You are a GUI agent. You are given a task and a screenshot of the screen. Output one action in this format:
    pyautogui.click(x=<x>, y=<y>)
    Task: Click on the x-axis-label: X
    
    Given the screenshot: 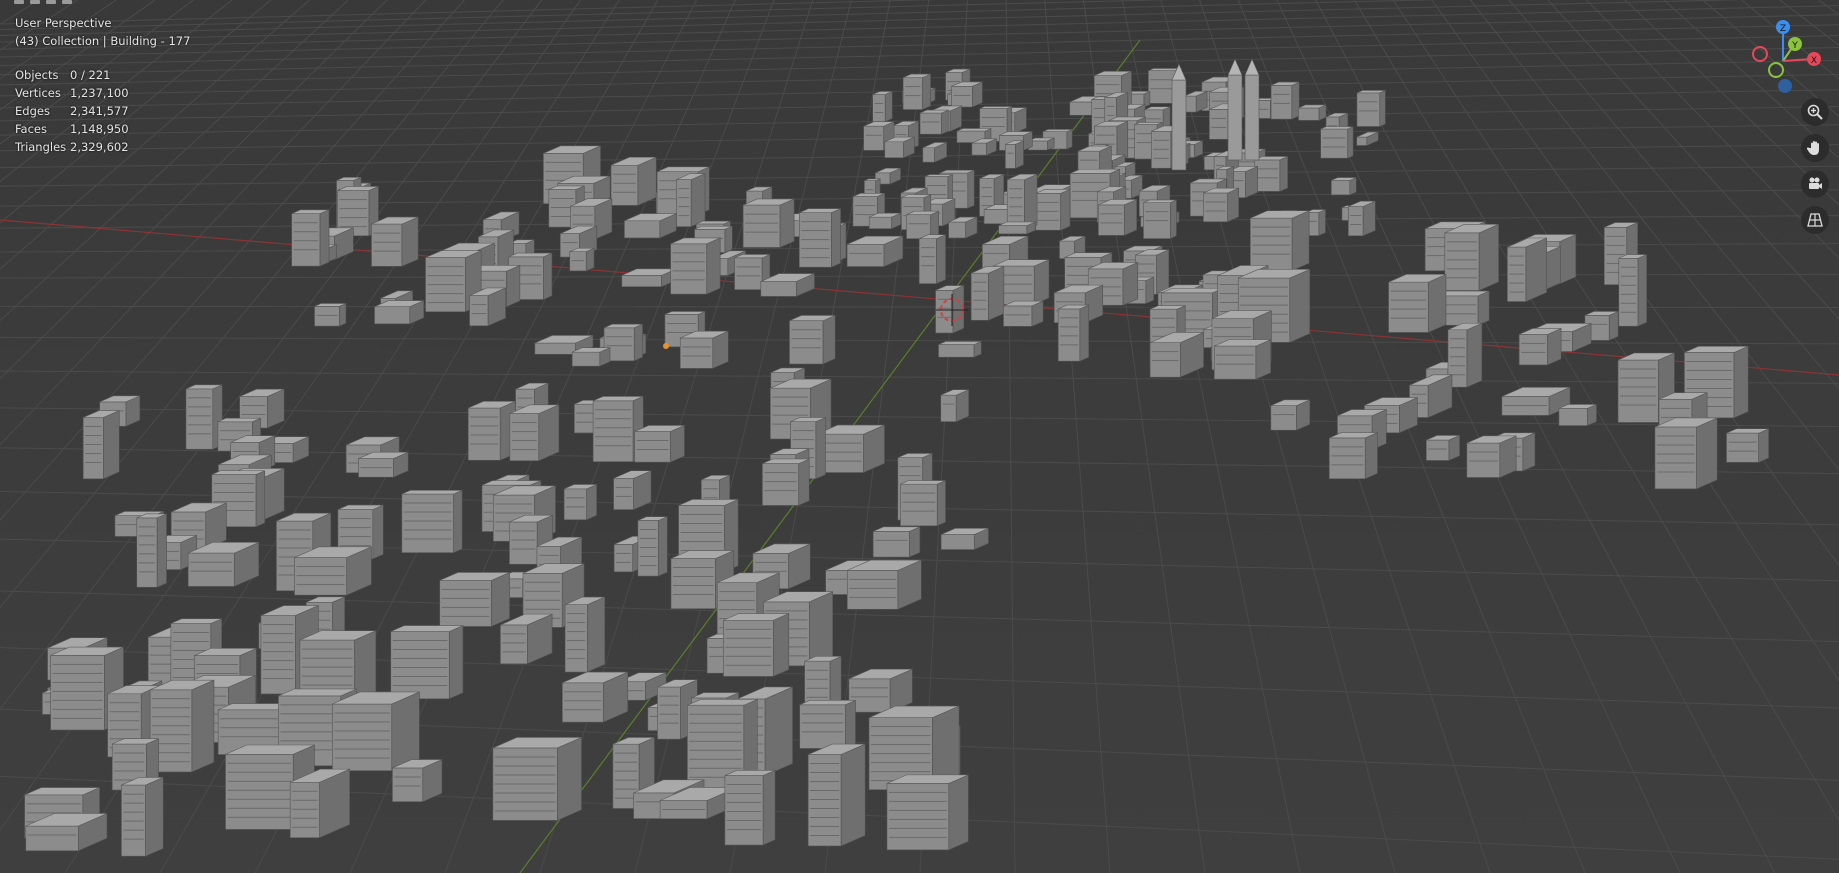 What is the action you would take?
    pyautogui.click(x=1814, y=61)
    